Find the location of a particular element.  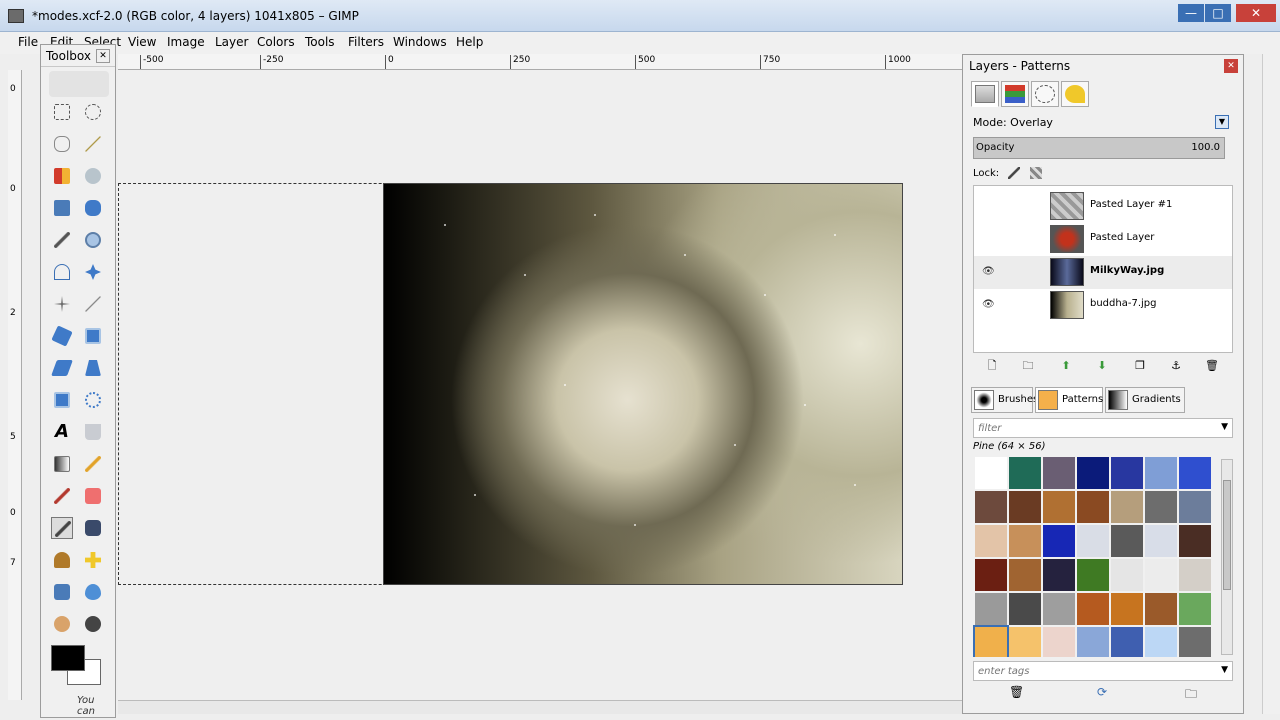

open-pattern-folder-icon: 🗀 is located at coordinates (1191, 695).